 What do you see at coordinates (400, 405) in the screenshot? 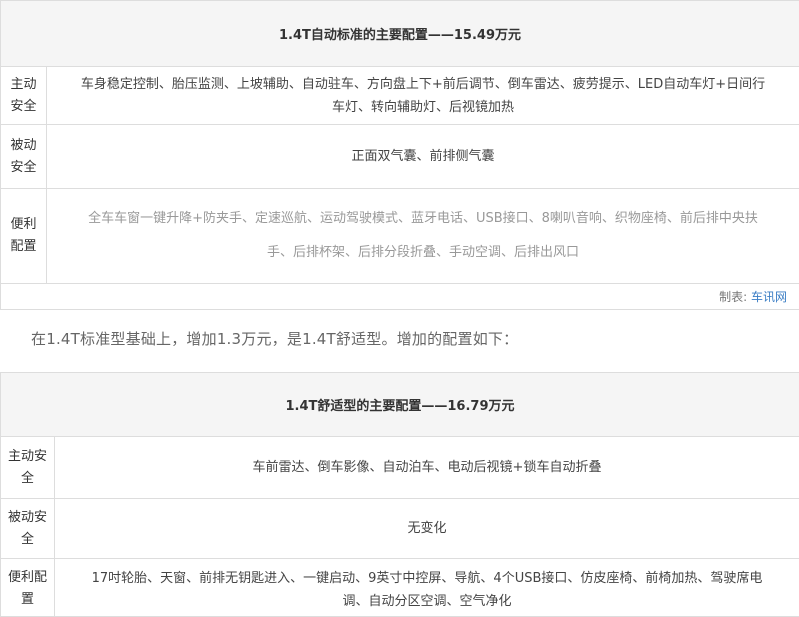
I see `table-title: 1.4T舒适型的主要配置——16.79万元` at bounding box center [400, 405].